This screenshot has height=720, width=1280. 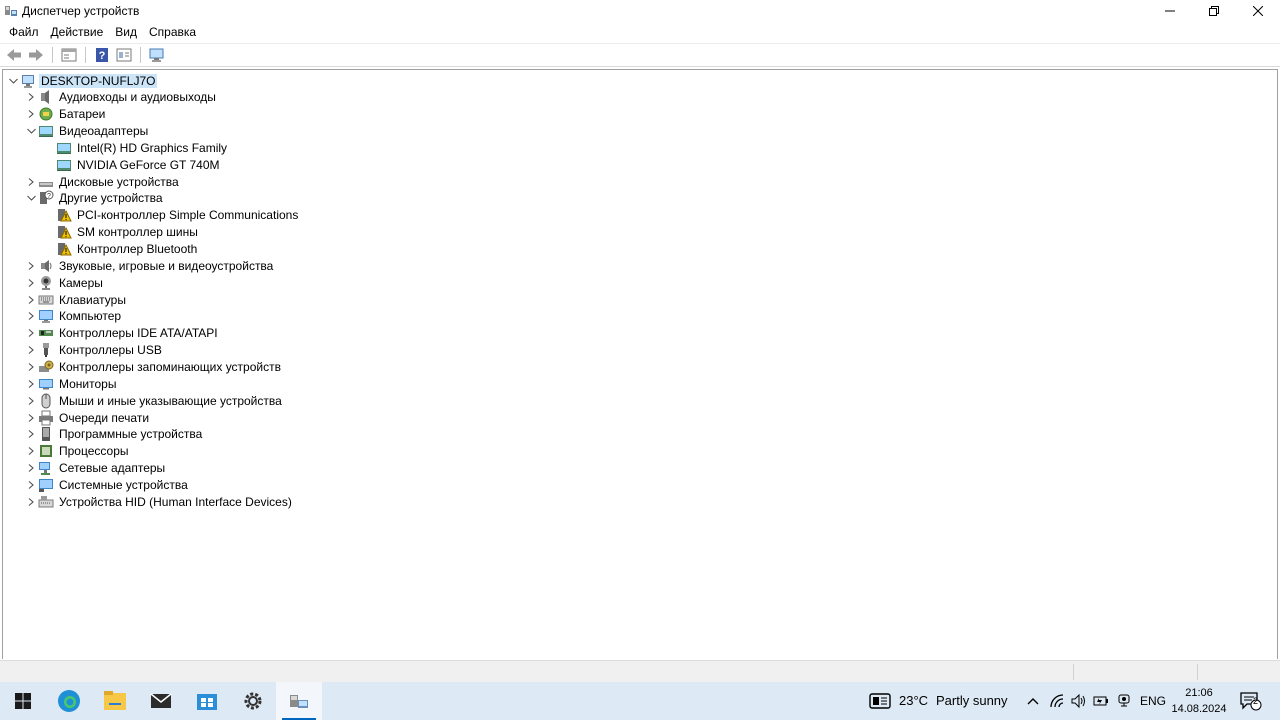 I want to click on tree-category: Компьютер, so click(x=73, y=316).